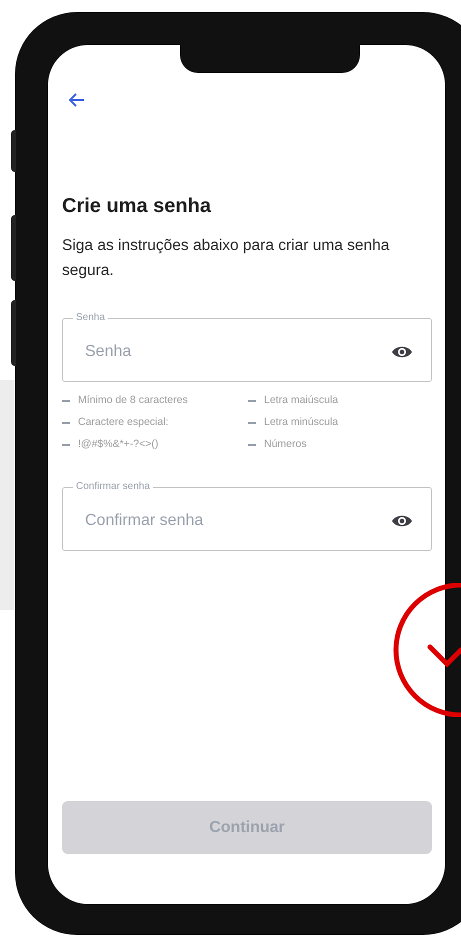 Image resolution: width=461 pixels, height=946 pixels. I want to click on requirement-text: Mínimo de 8 caracteres, so click(133, 400).